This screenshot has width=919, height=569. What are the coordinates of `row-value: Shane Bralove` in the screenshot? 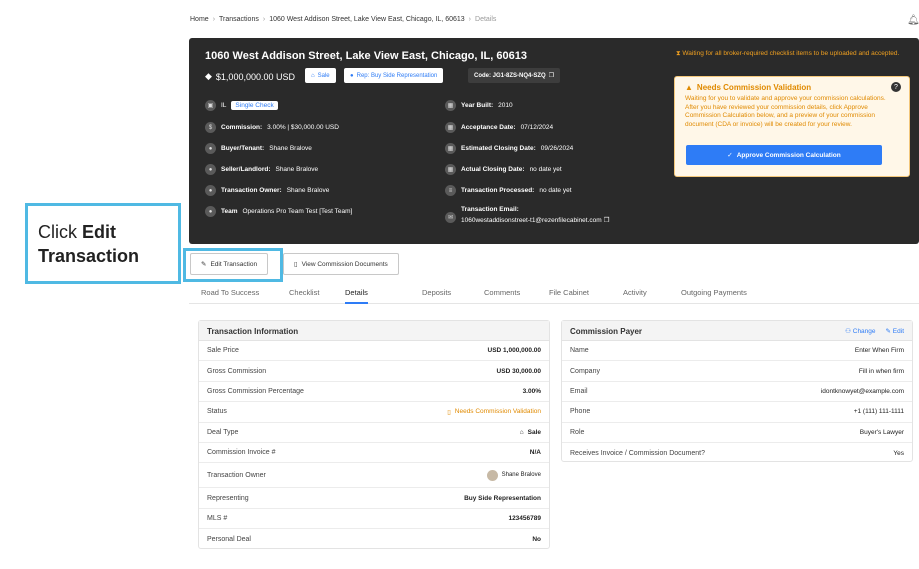 It's located at (513, 475).